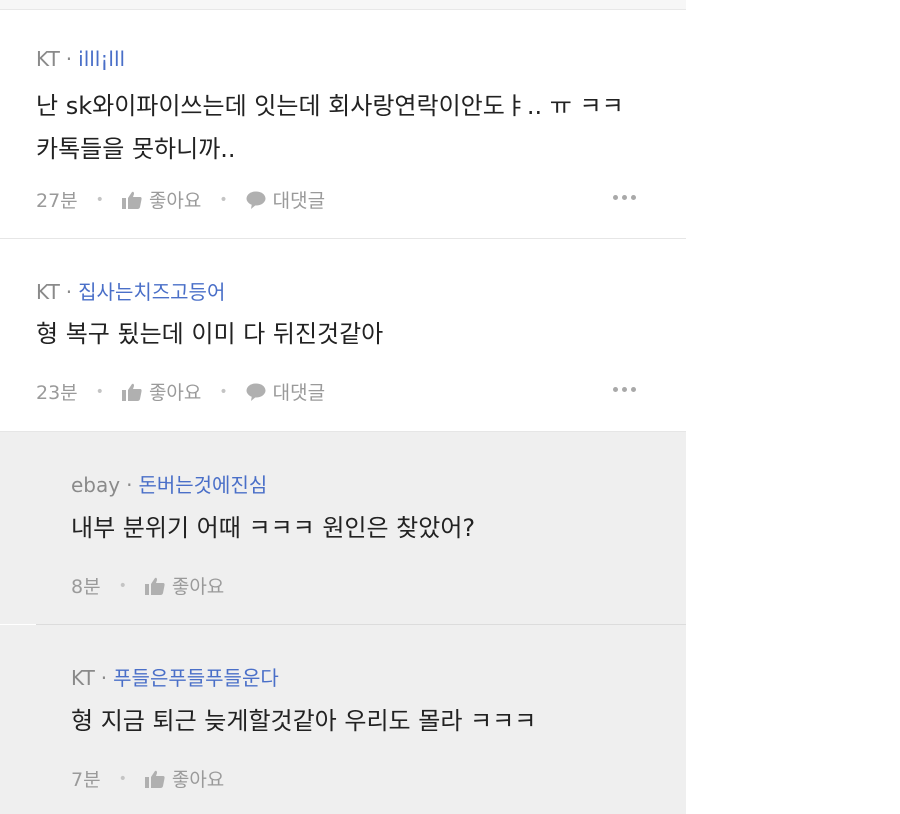 The image size is (900, 814). I want to click on reply-text: 내부 분위기 어때 ㅋㅋㅋ 원인은 찾았어?, so click(273, 528).